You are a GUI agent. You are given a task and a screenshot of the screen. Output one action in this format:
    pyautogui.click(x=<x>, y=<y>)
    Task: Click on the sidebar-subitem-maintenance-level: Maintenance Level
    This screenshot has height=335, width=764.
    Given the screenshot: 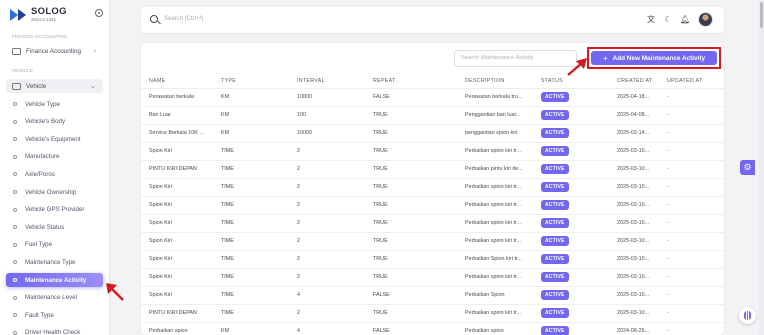 What is the action you would take?
    pyautogui.click(x=54, y=298)
    